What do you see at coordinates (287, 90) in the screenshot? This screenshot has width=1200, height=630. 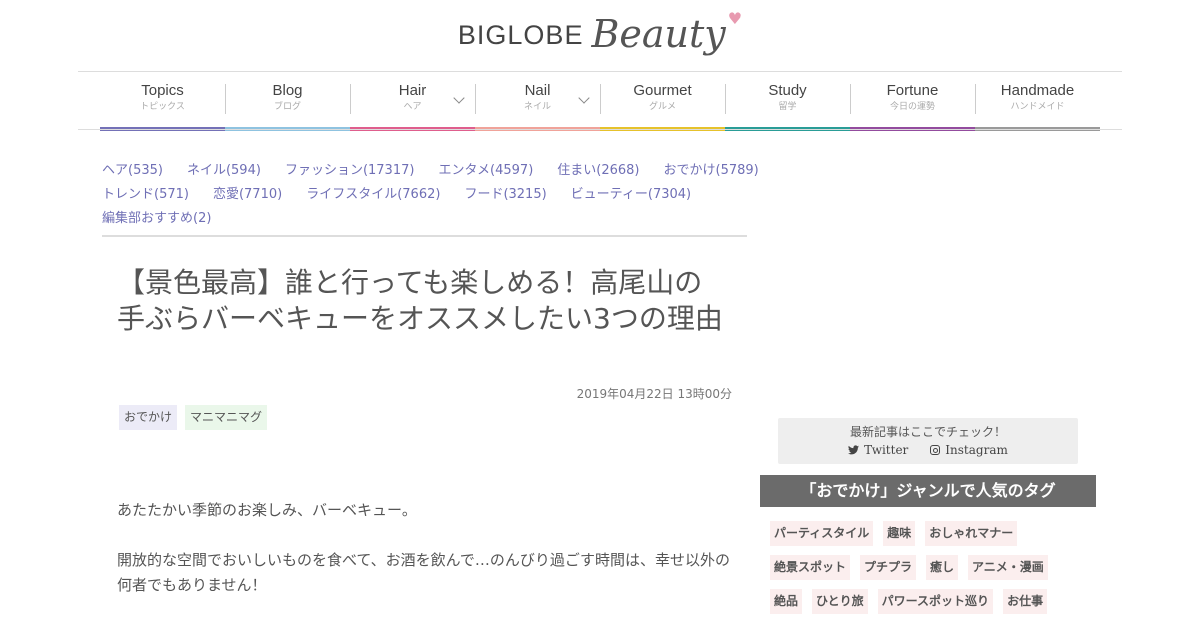 I see `nav-label: Blog` at bounding box center [287, 90].